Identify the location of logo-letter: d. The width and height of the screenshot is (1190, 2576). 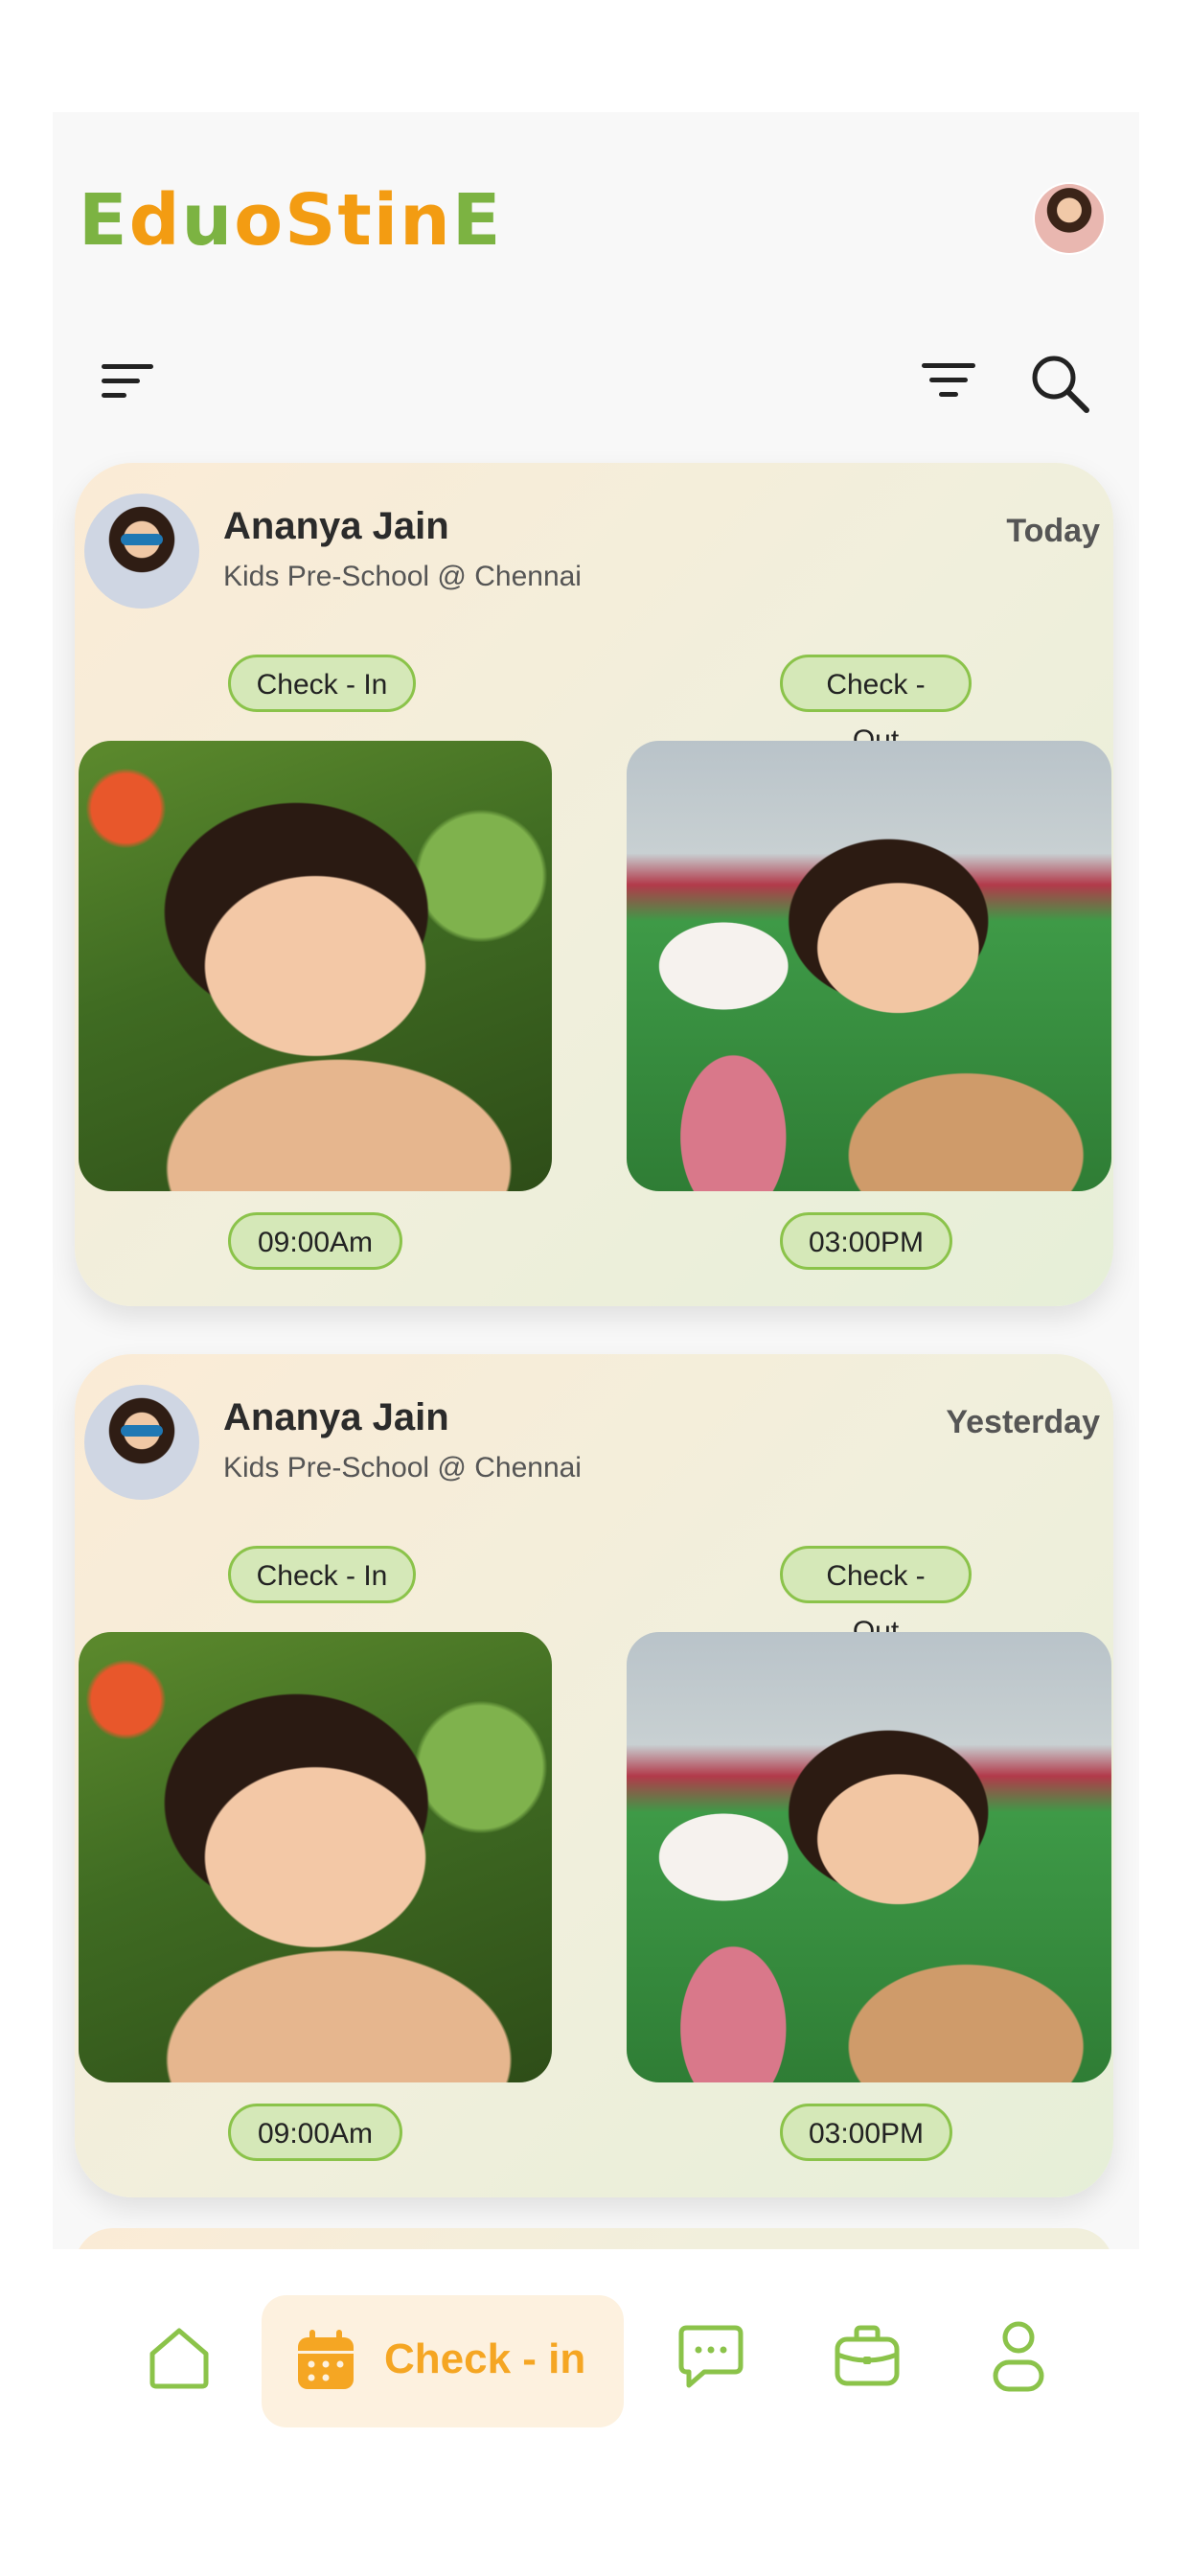
(155, 220).